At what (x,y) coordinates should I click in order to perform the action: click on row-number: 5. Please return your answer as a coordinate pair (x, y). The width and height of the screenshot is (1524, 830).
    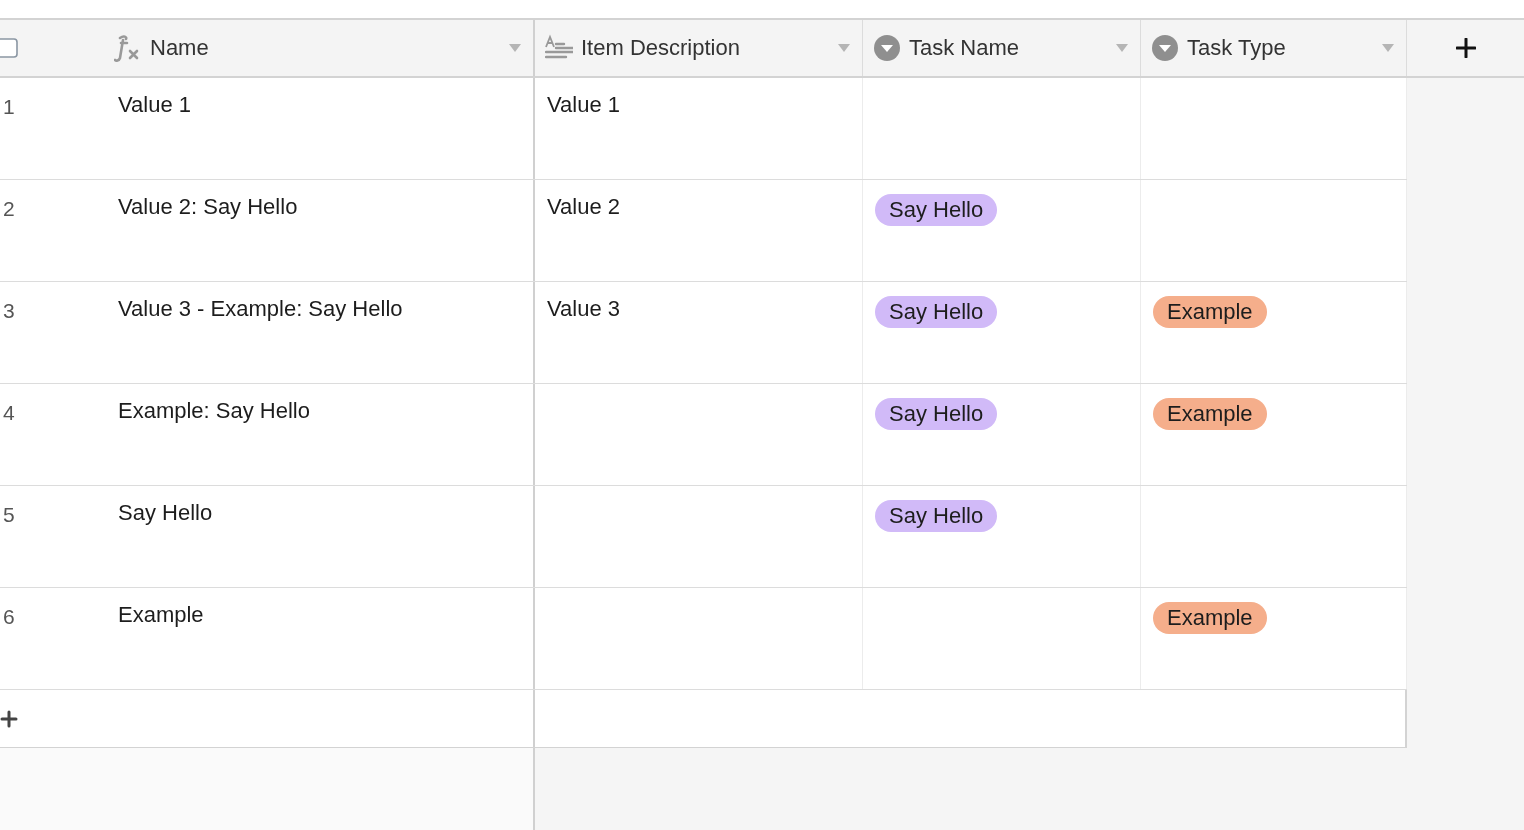
    Looking at the image, I should click on (9, 514).